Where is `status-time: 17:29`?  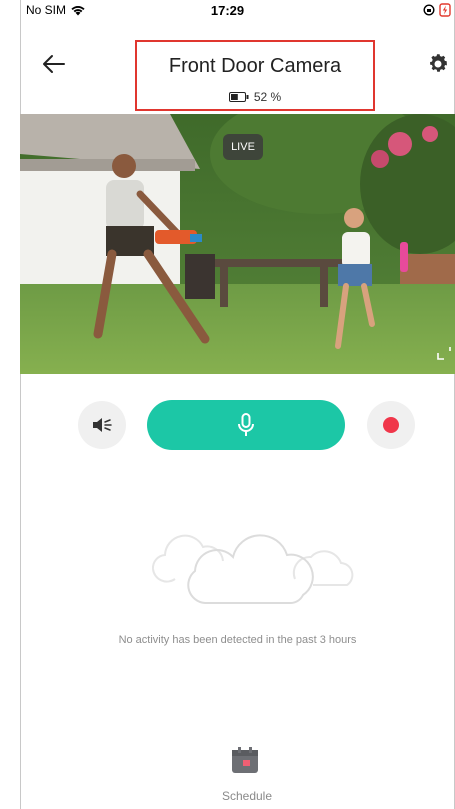
status-time: 17:29 is located at coordinates (227, 10).